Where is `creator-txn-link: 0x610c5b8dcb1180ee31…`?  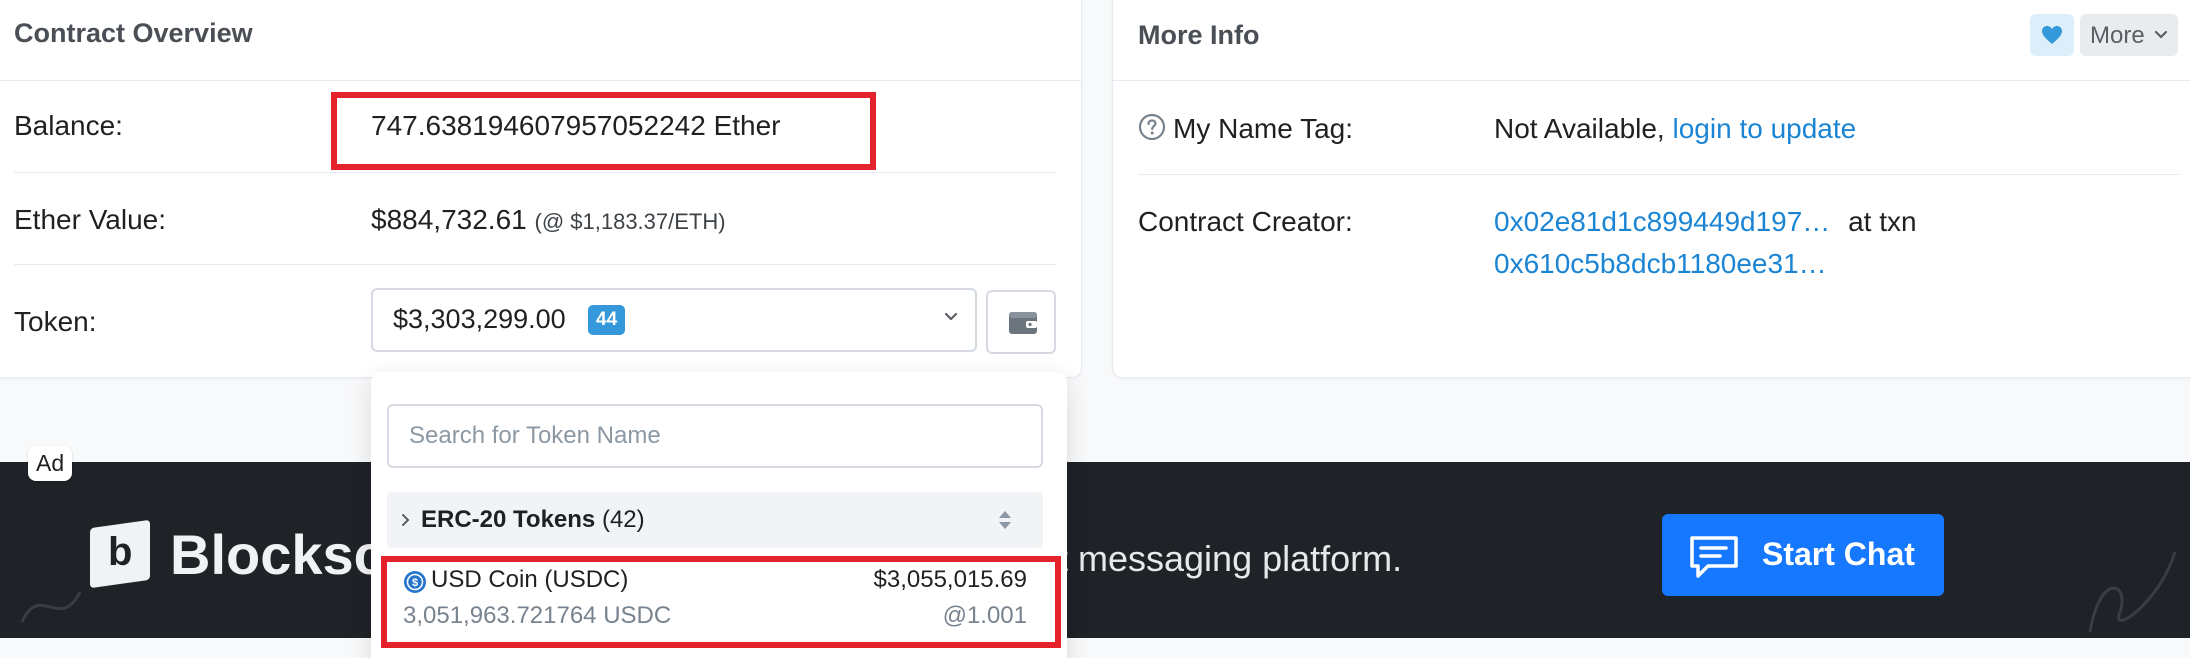
creator-txn-link: 0x610c5b8dcb1180ee31… is located at coordinates (1660, 263).